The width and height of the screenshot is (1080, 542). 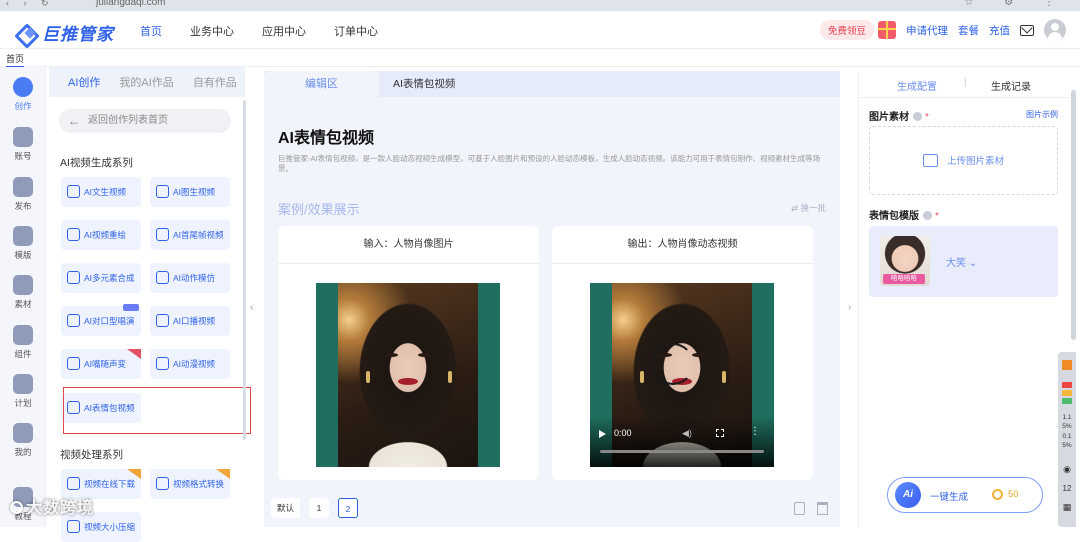 I want to click on tab-emoji-video: AI表情包视频, so click(x=424, y=84).